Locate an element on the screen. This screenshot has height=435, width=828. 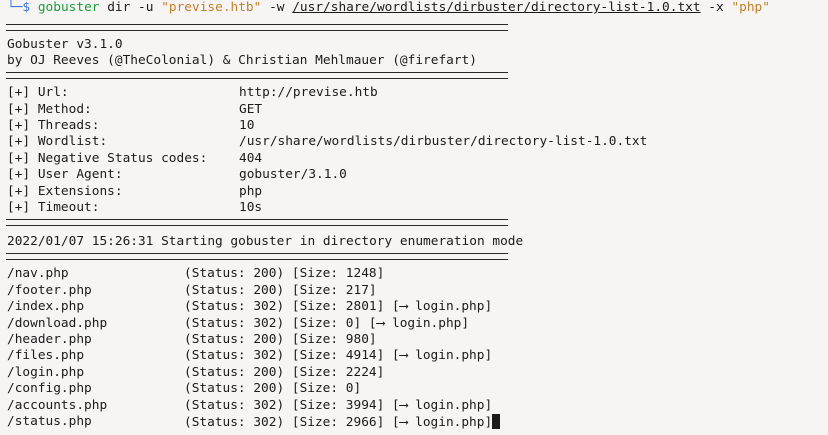
result-path: /login.php is located at coordinates (46, 372).